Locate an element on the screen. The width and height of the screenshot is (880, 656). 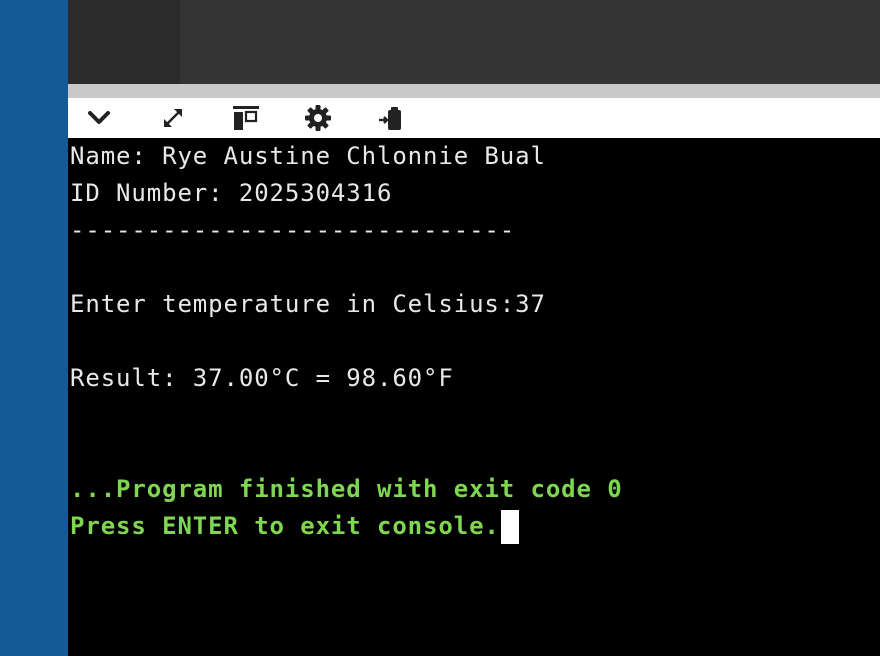
maximize-button is located at coordinates (173, 118).